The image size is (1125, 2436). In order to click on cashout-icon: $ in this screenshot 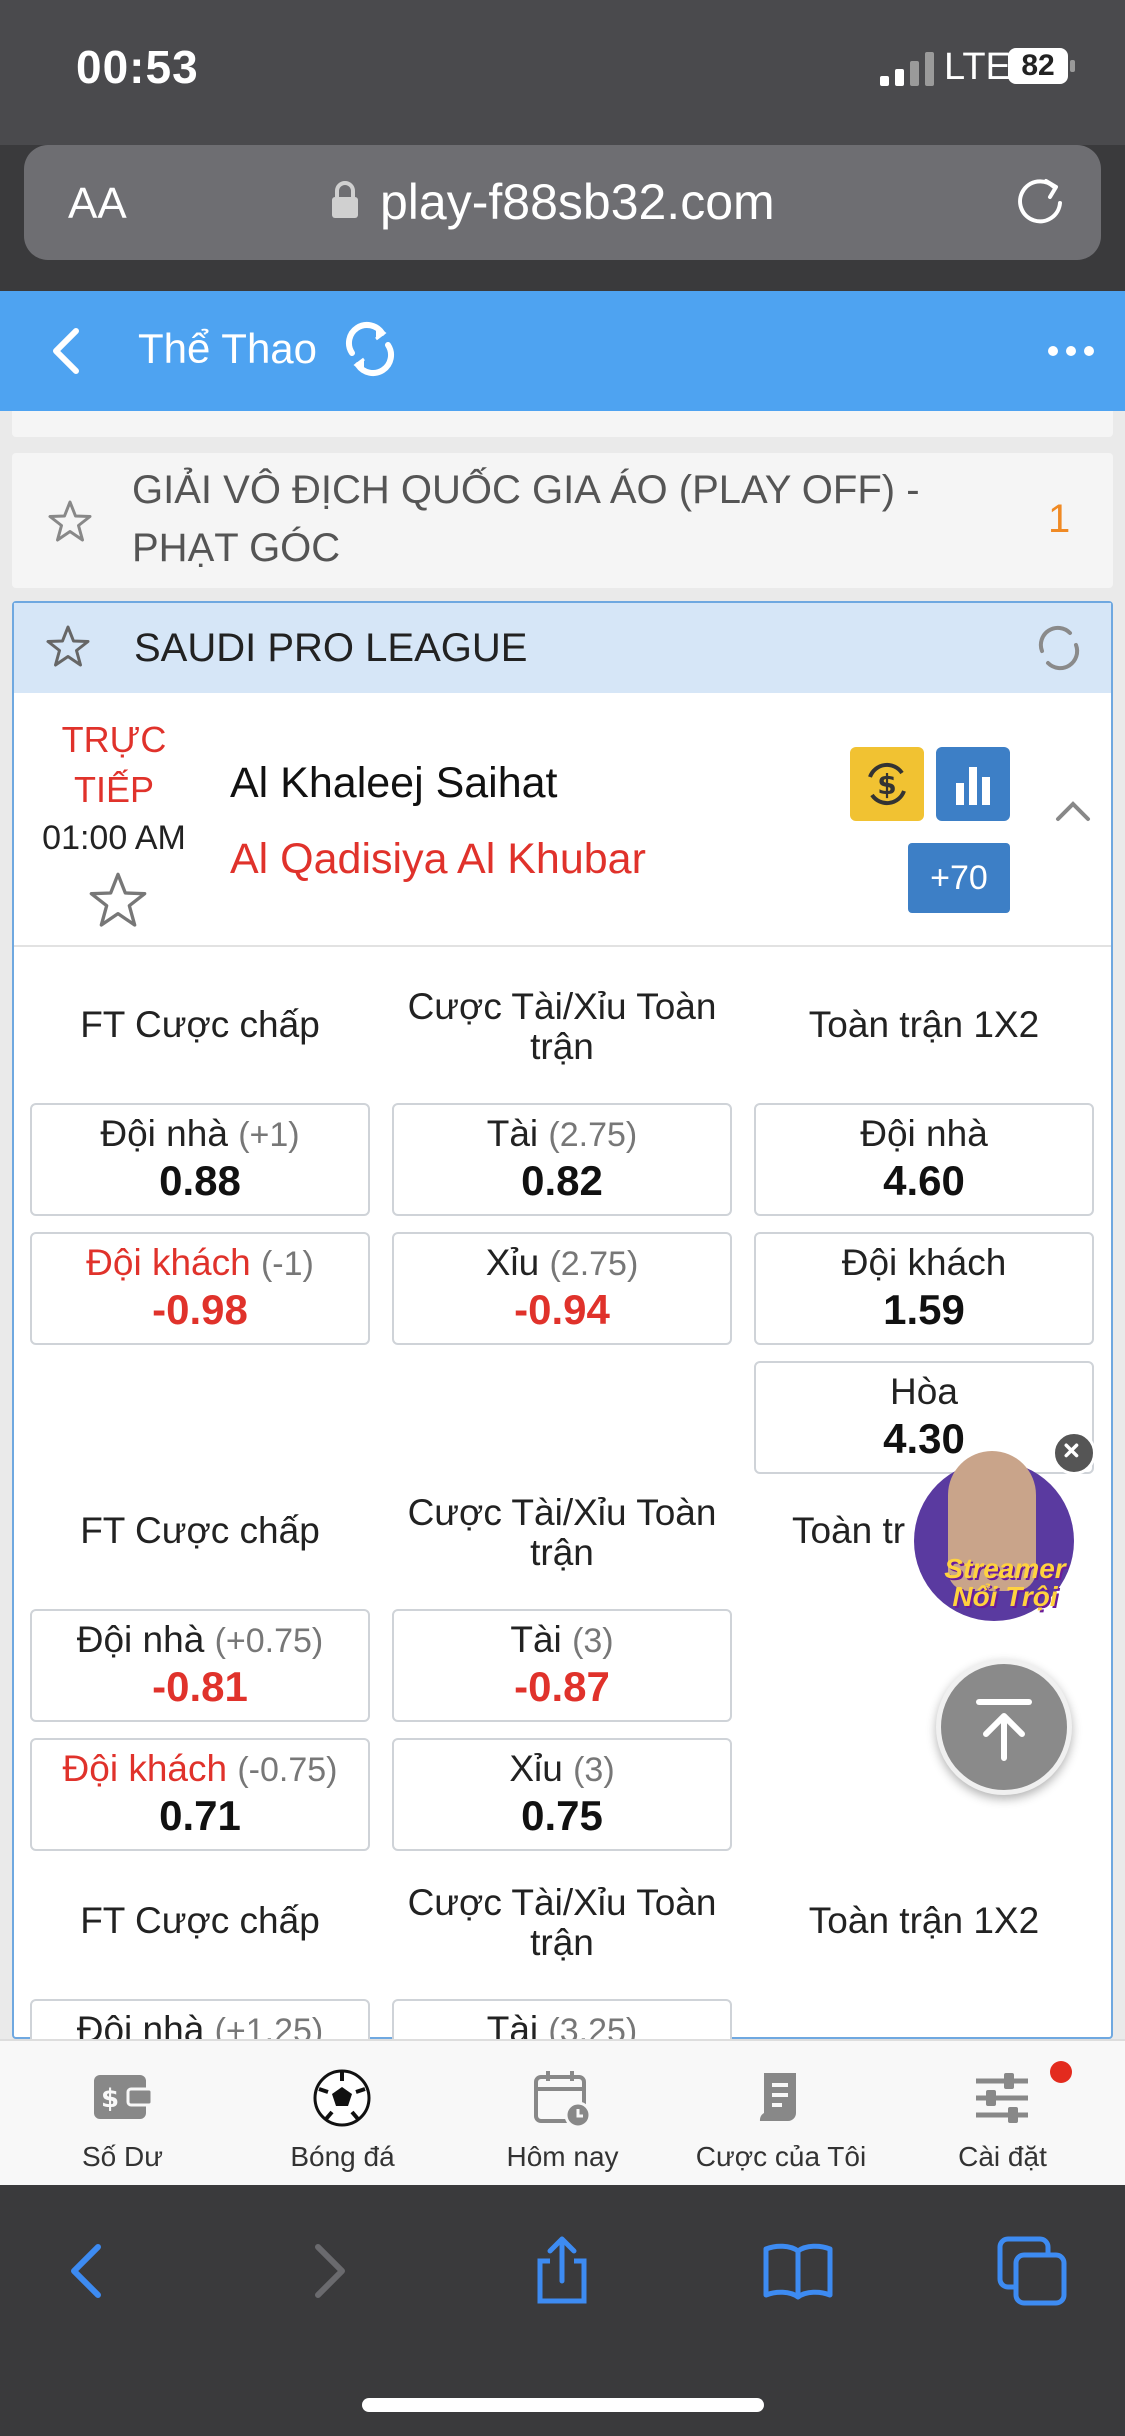, I will do `click(887, 784)`.